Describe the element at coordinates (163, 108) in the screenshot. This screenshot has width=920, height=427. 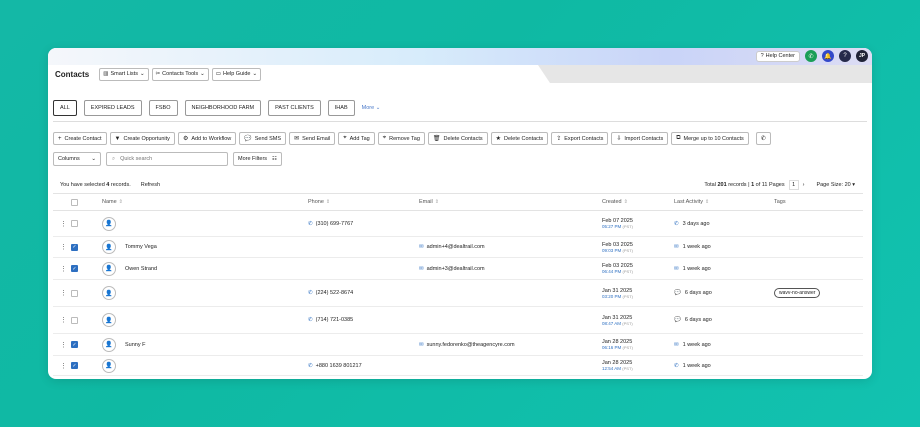
I see `tab-fsbo: FSBO` at that location.